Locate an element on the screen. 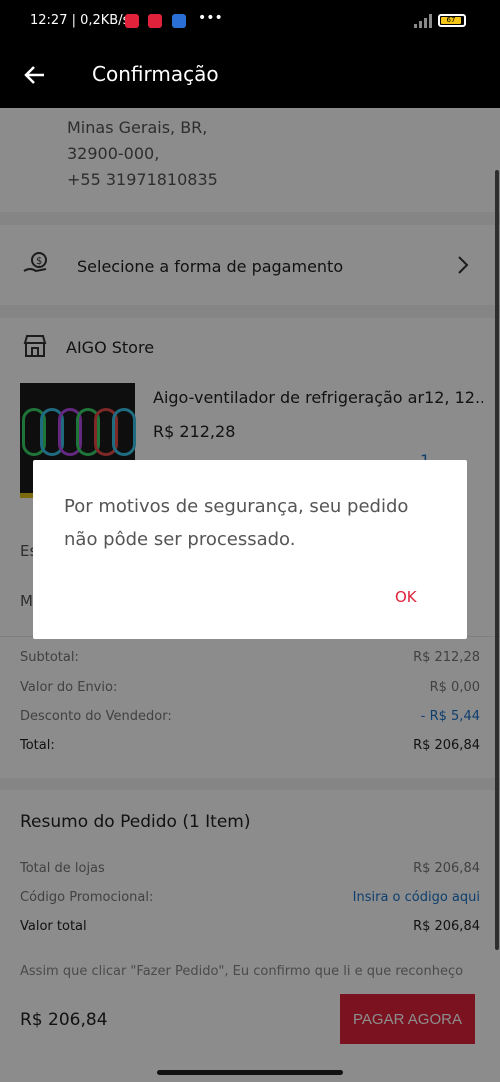 The image size is (500, 1082). battery-icon: 67 is located at coordinates (452, 20).